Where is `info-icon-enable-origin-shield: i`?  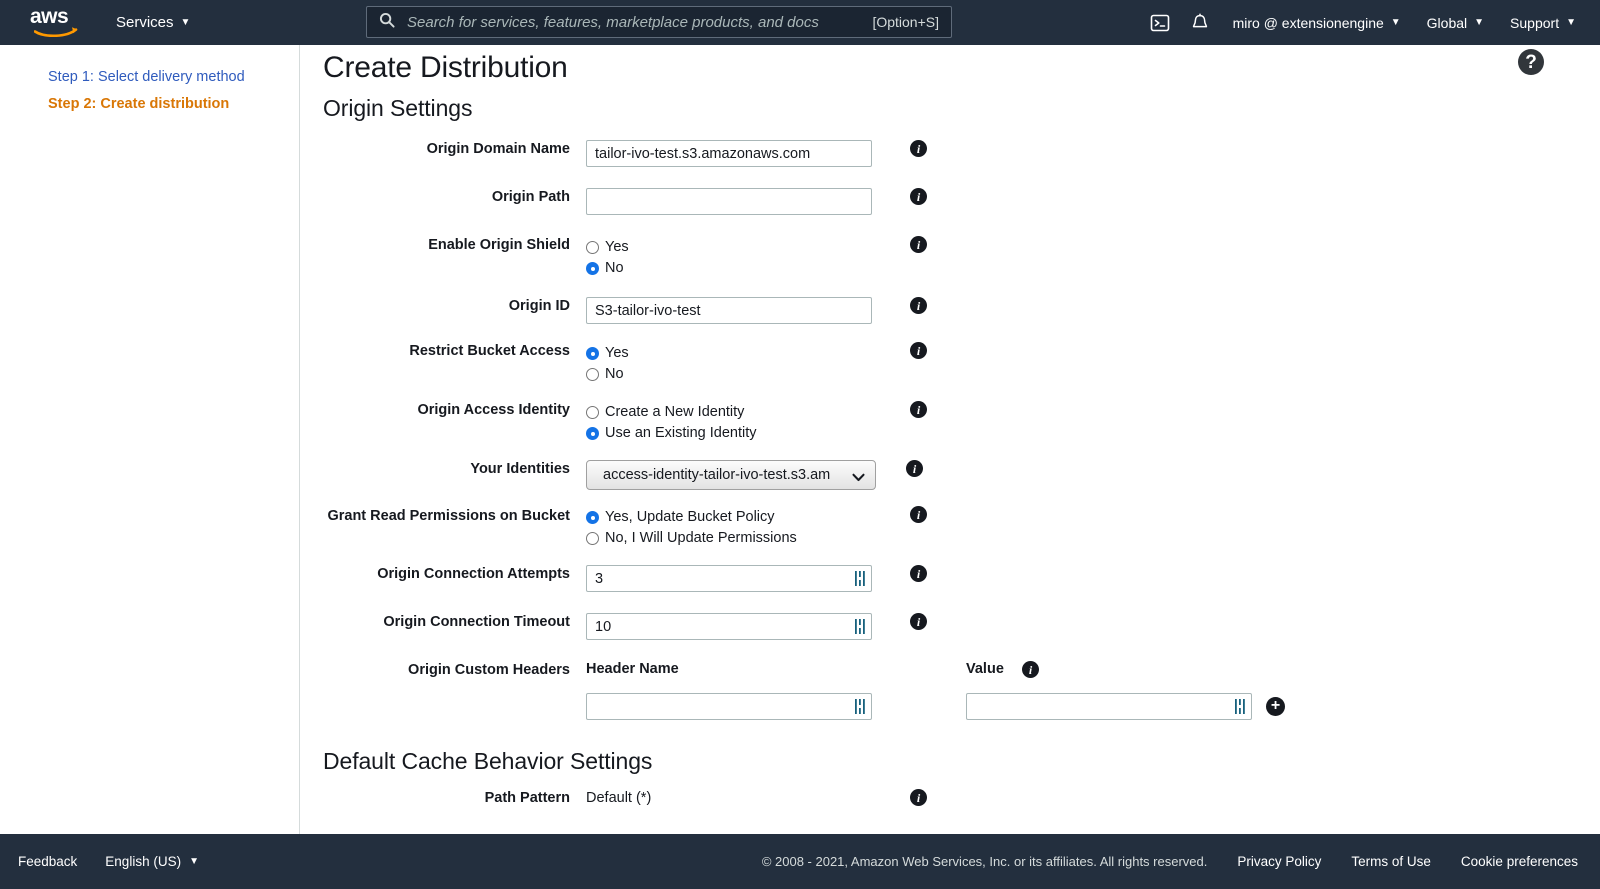 info-icon-enable-origin-shield: i is located at coordinates (918, 244).